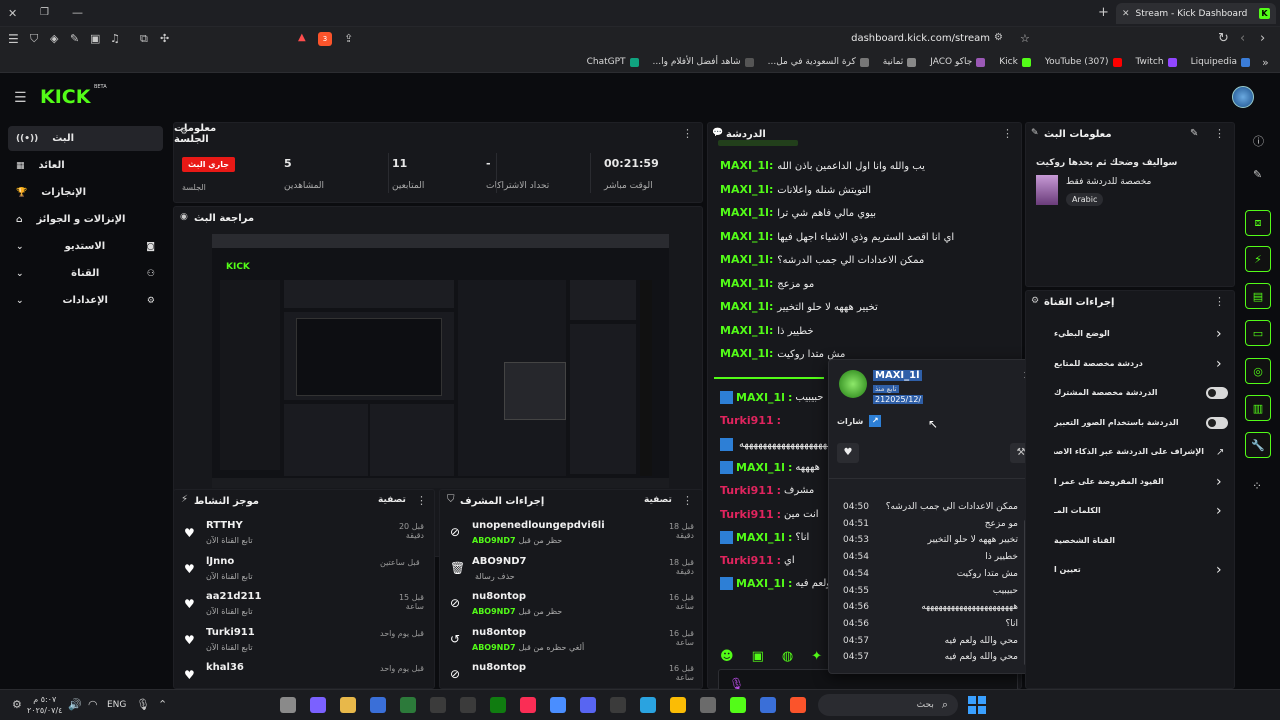 The image size is (1280, 720). What do you see at coordinates (1258, 296) in the screenshot?
I see `list-icon: ▤` at bounding box center [1258, 296].